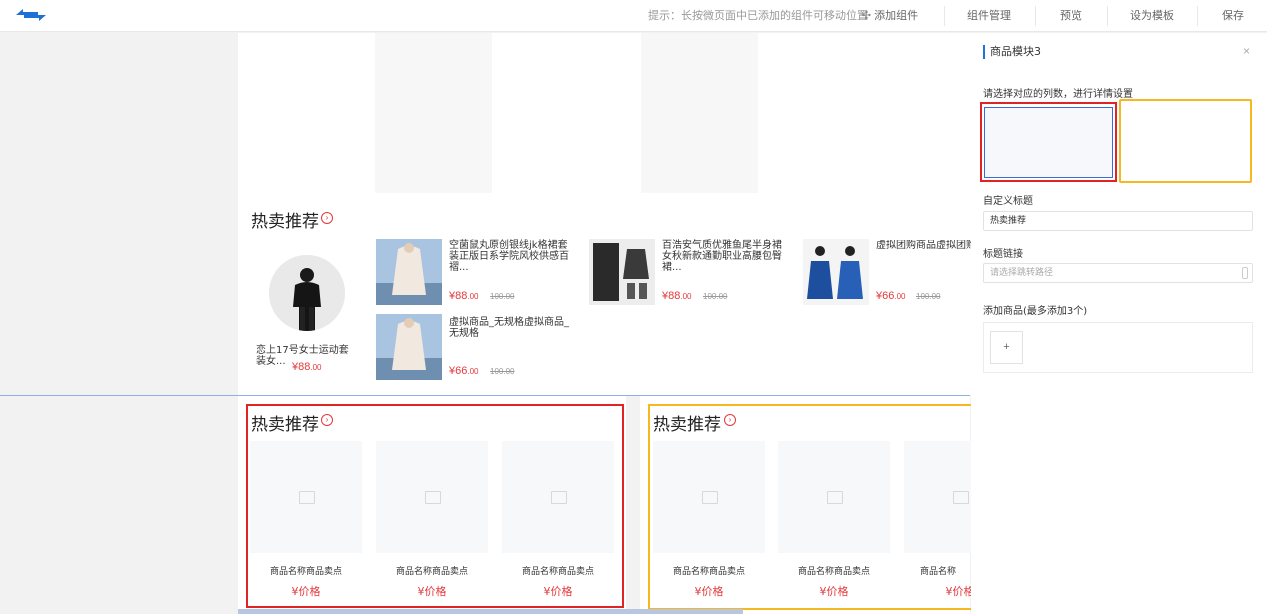 The height and width of the screenshot is (614, 1267). Describe the element at coordinates (1245, 273) in the screenshot. I see `scroll-handle-icon` at that location.